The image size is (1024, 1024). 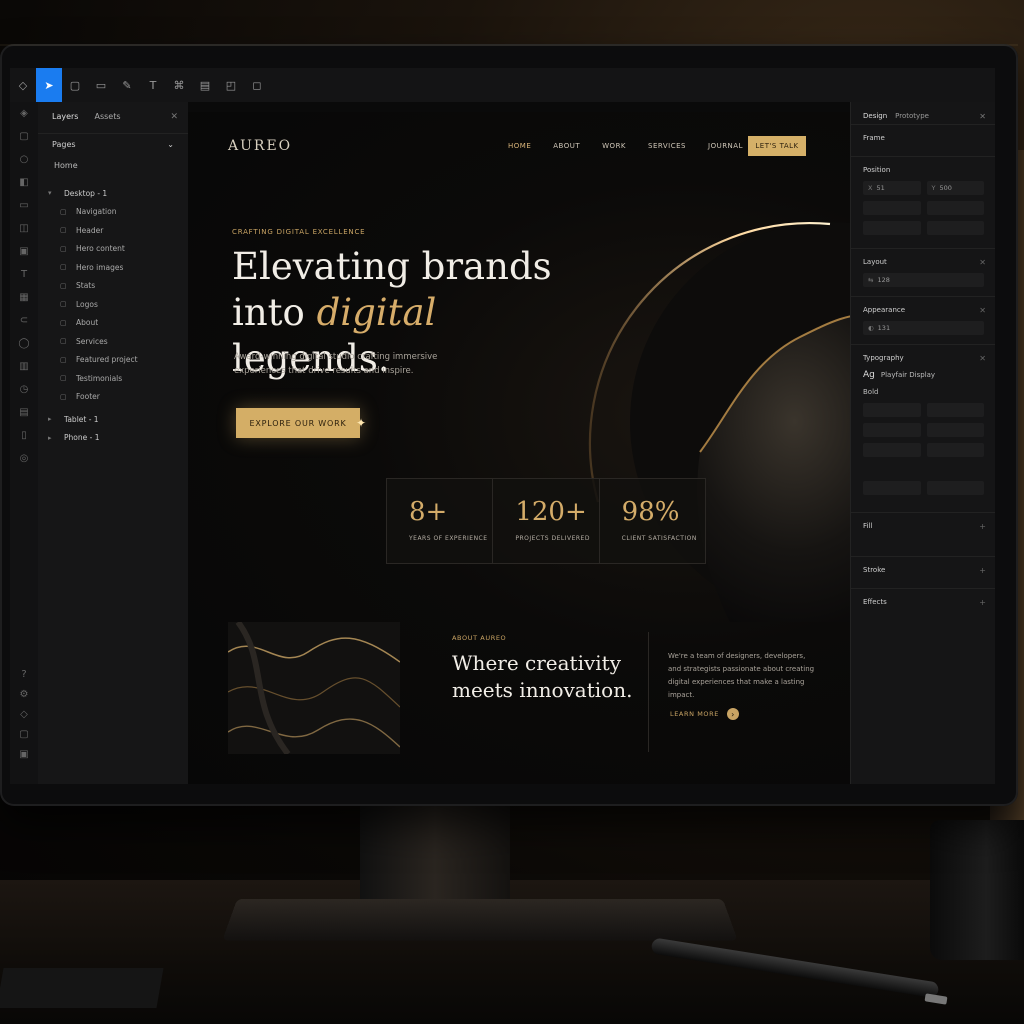 I want to click on page-icon: ▭, so click(x=24, y=205).